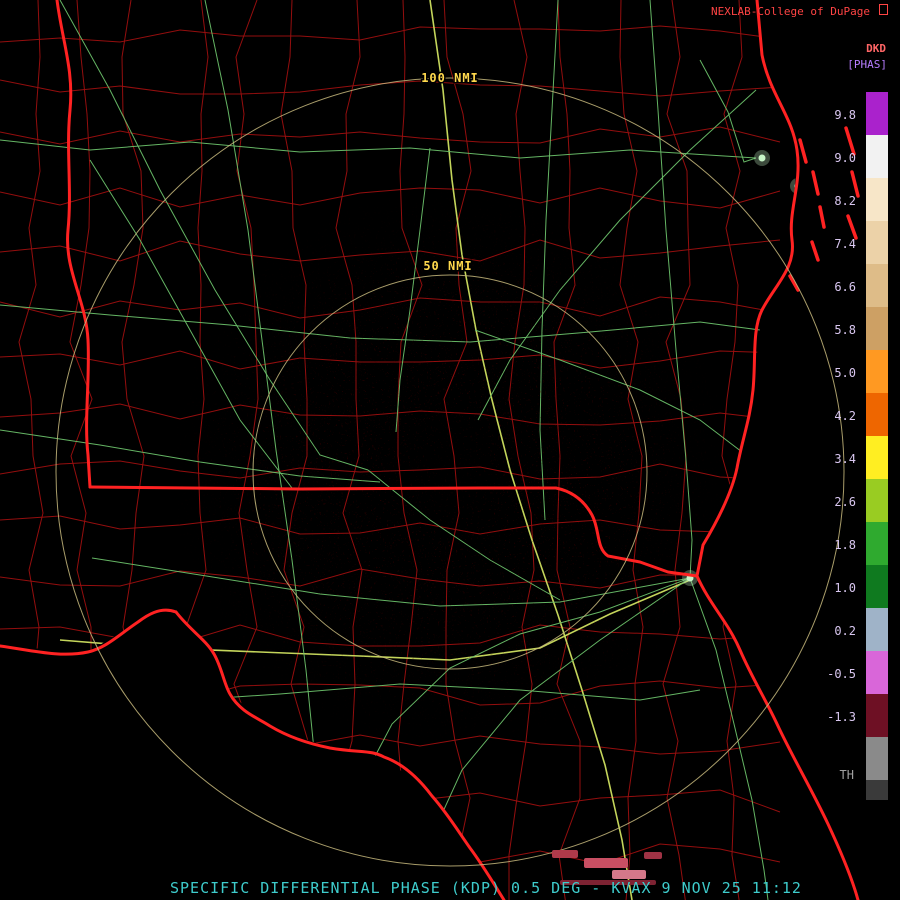  What do you see at coordinates (883, 9) in the screenshot?
I see `cod-logo-icon` at bounding box center [883, 9].